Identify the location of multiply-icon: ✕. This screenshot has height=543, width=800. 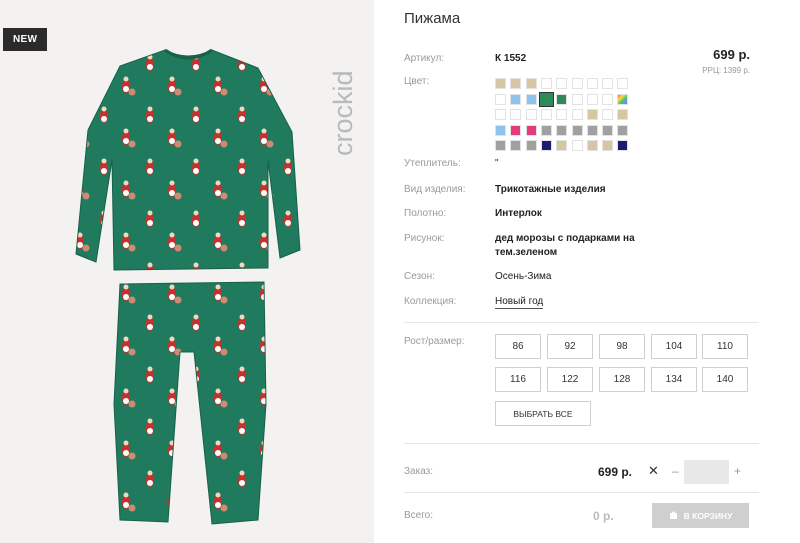
(653, 470).